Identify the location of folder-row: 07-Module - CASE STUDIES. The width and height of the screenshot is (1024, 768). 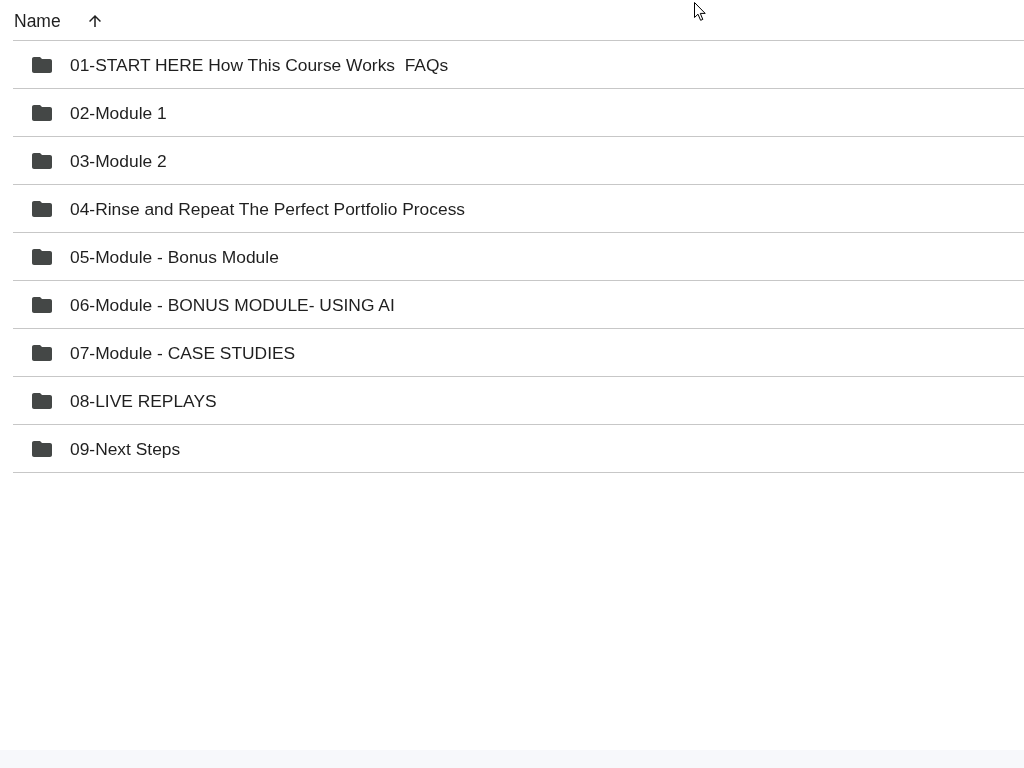
(518, 353).